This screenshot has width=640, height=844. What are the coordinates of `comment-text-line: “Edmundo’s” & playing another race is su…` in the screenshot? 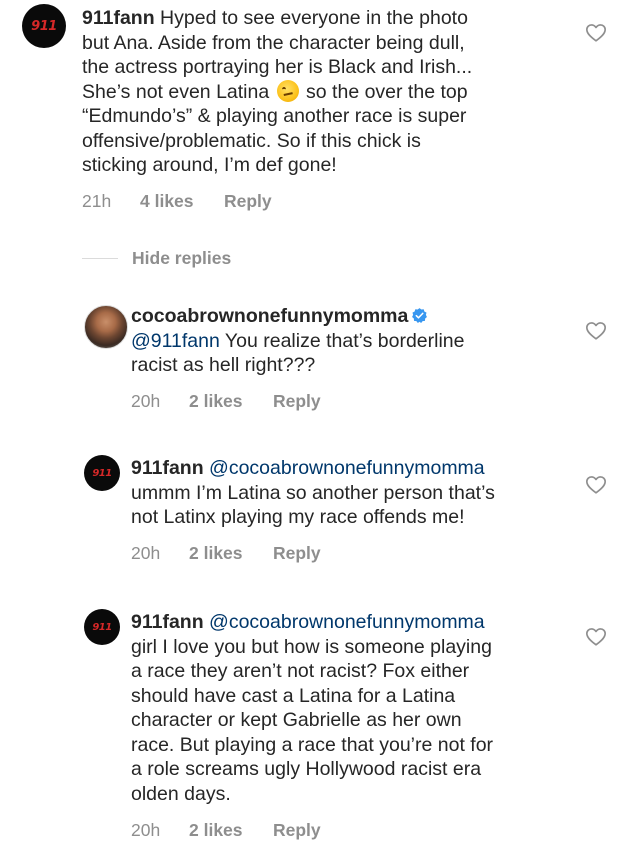 It's located at (274, 116).